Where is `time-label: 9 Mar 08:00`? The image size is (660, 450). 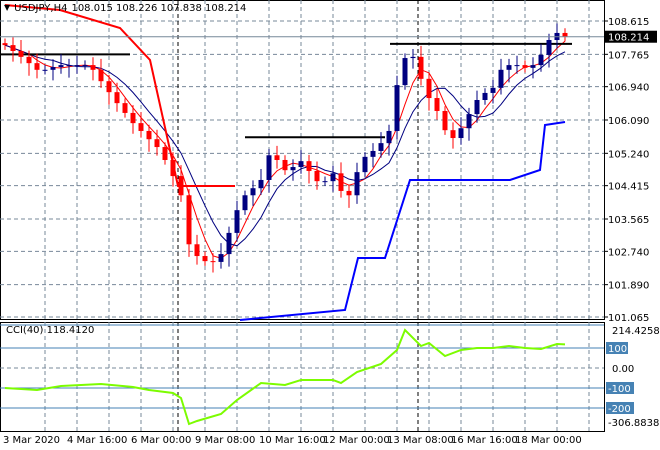
time-label: 9 Mar 08:00 is located at coordinates (225, 440).